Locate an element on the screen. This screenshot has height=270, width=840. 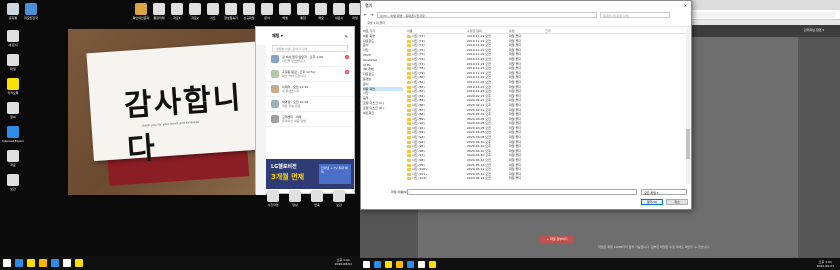
desktop-icon: 압축 is located at coordinates (317, 198).